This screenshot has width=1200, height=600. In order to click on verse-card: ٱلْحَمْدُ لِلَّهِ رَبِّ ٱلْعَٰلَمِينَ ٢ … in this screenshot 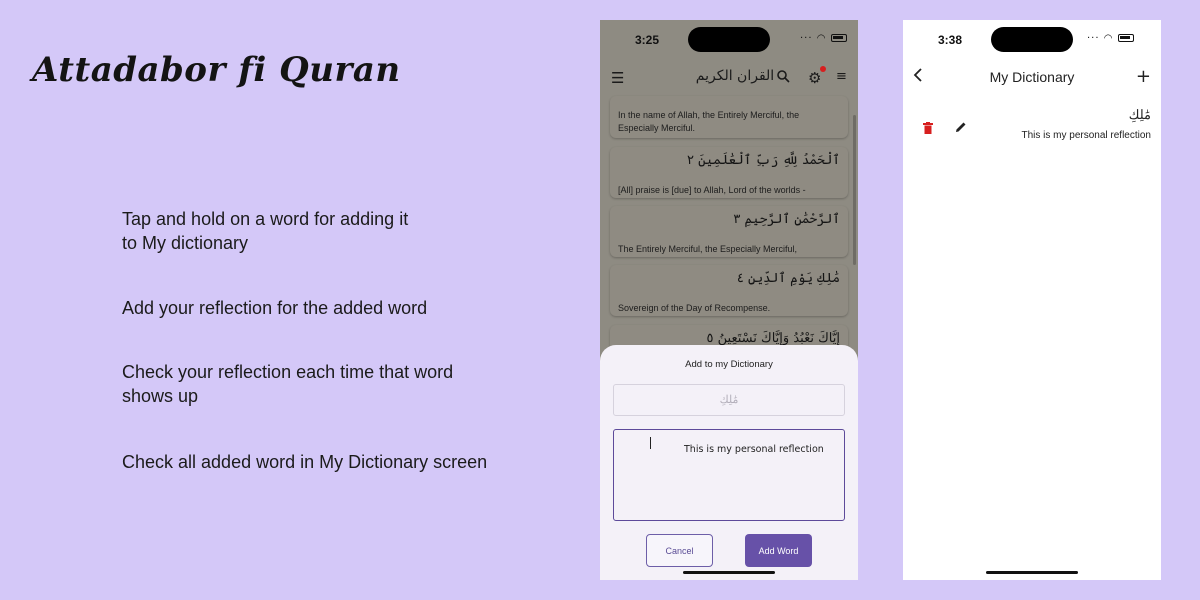, I will do `click(729, 172)`.